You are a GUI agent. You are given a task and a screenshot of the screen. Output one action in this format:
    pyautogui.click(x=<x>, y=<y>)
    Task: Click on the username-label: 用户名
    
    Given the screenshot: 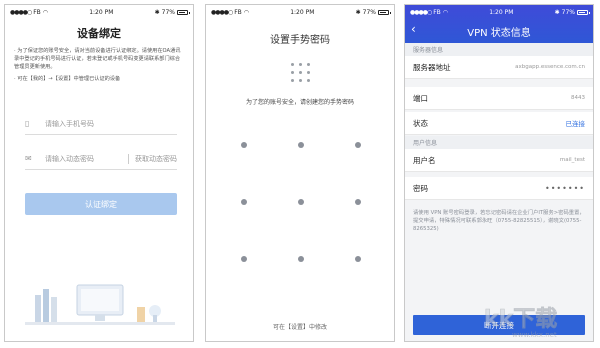 What is the action you would take?
    pyautogui.click(x=424, y=160)
    